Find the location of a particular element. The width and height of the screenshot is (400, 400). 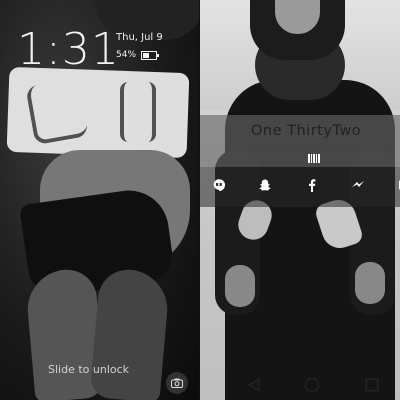

lock-date: Thu, Jul 9 is located at coordinates (139, 37).